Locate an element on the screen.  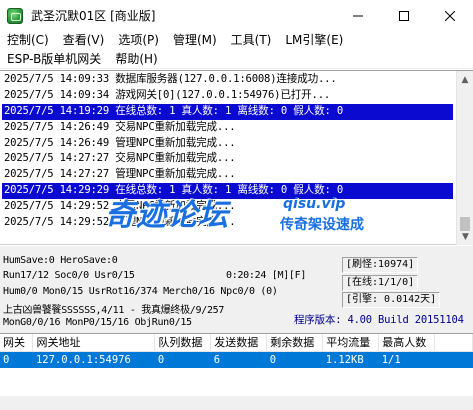
watermark-slogan: 传奇架设速成 is located at coordinates (322, 225).